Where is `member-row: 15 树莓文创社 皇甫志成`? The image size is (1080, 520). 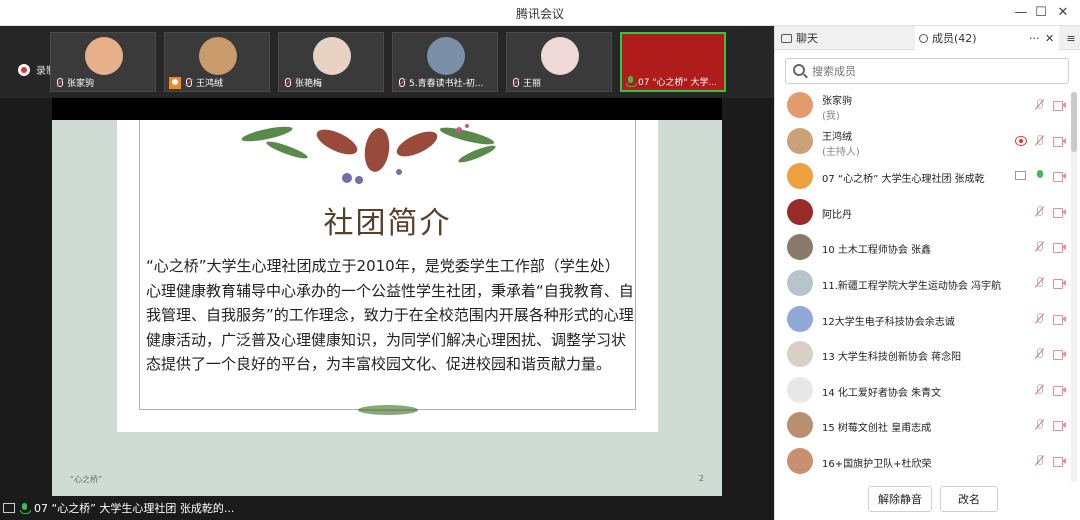 member-row: 15 树莓文创社 皇甫志成 is located at coordinates (927, 425).